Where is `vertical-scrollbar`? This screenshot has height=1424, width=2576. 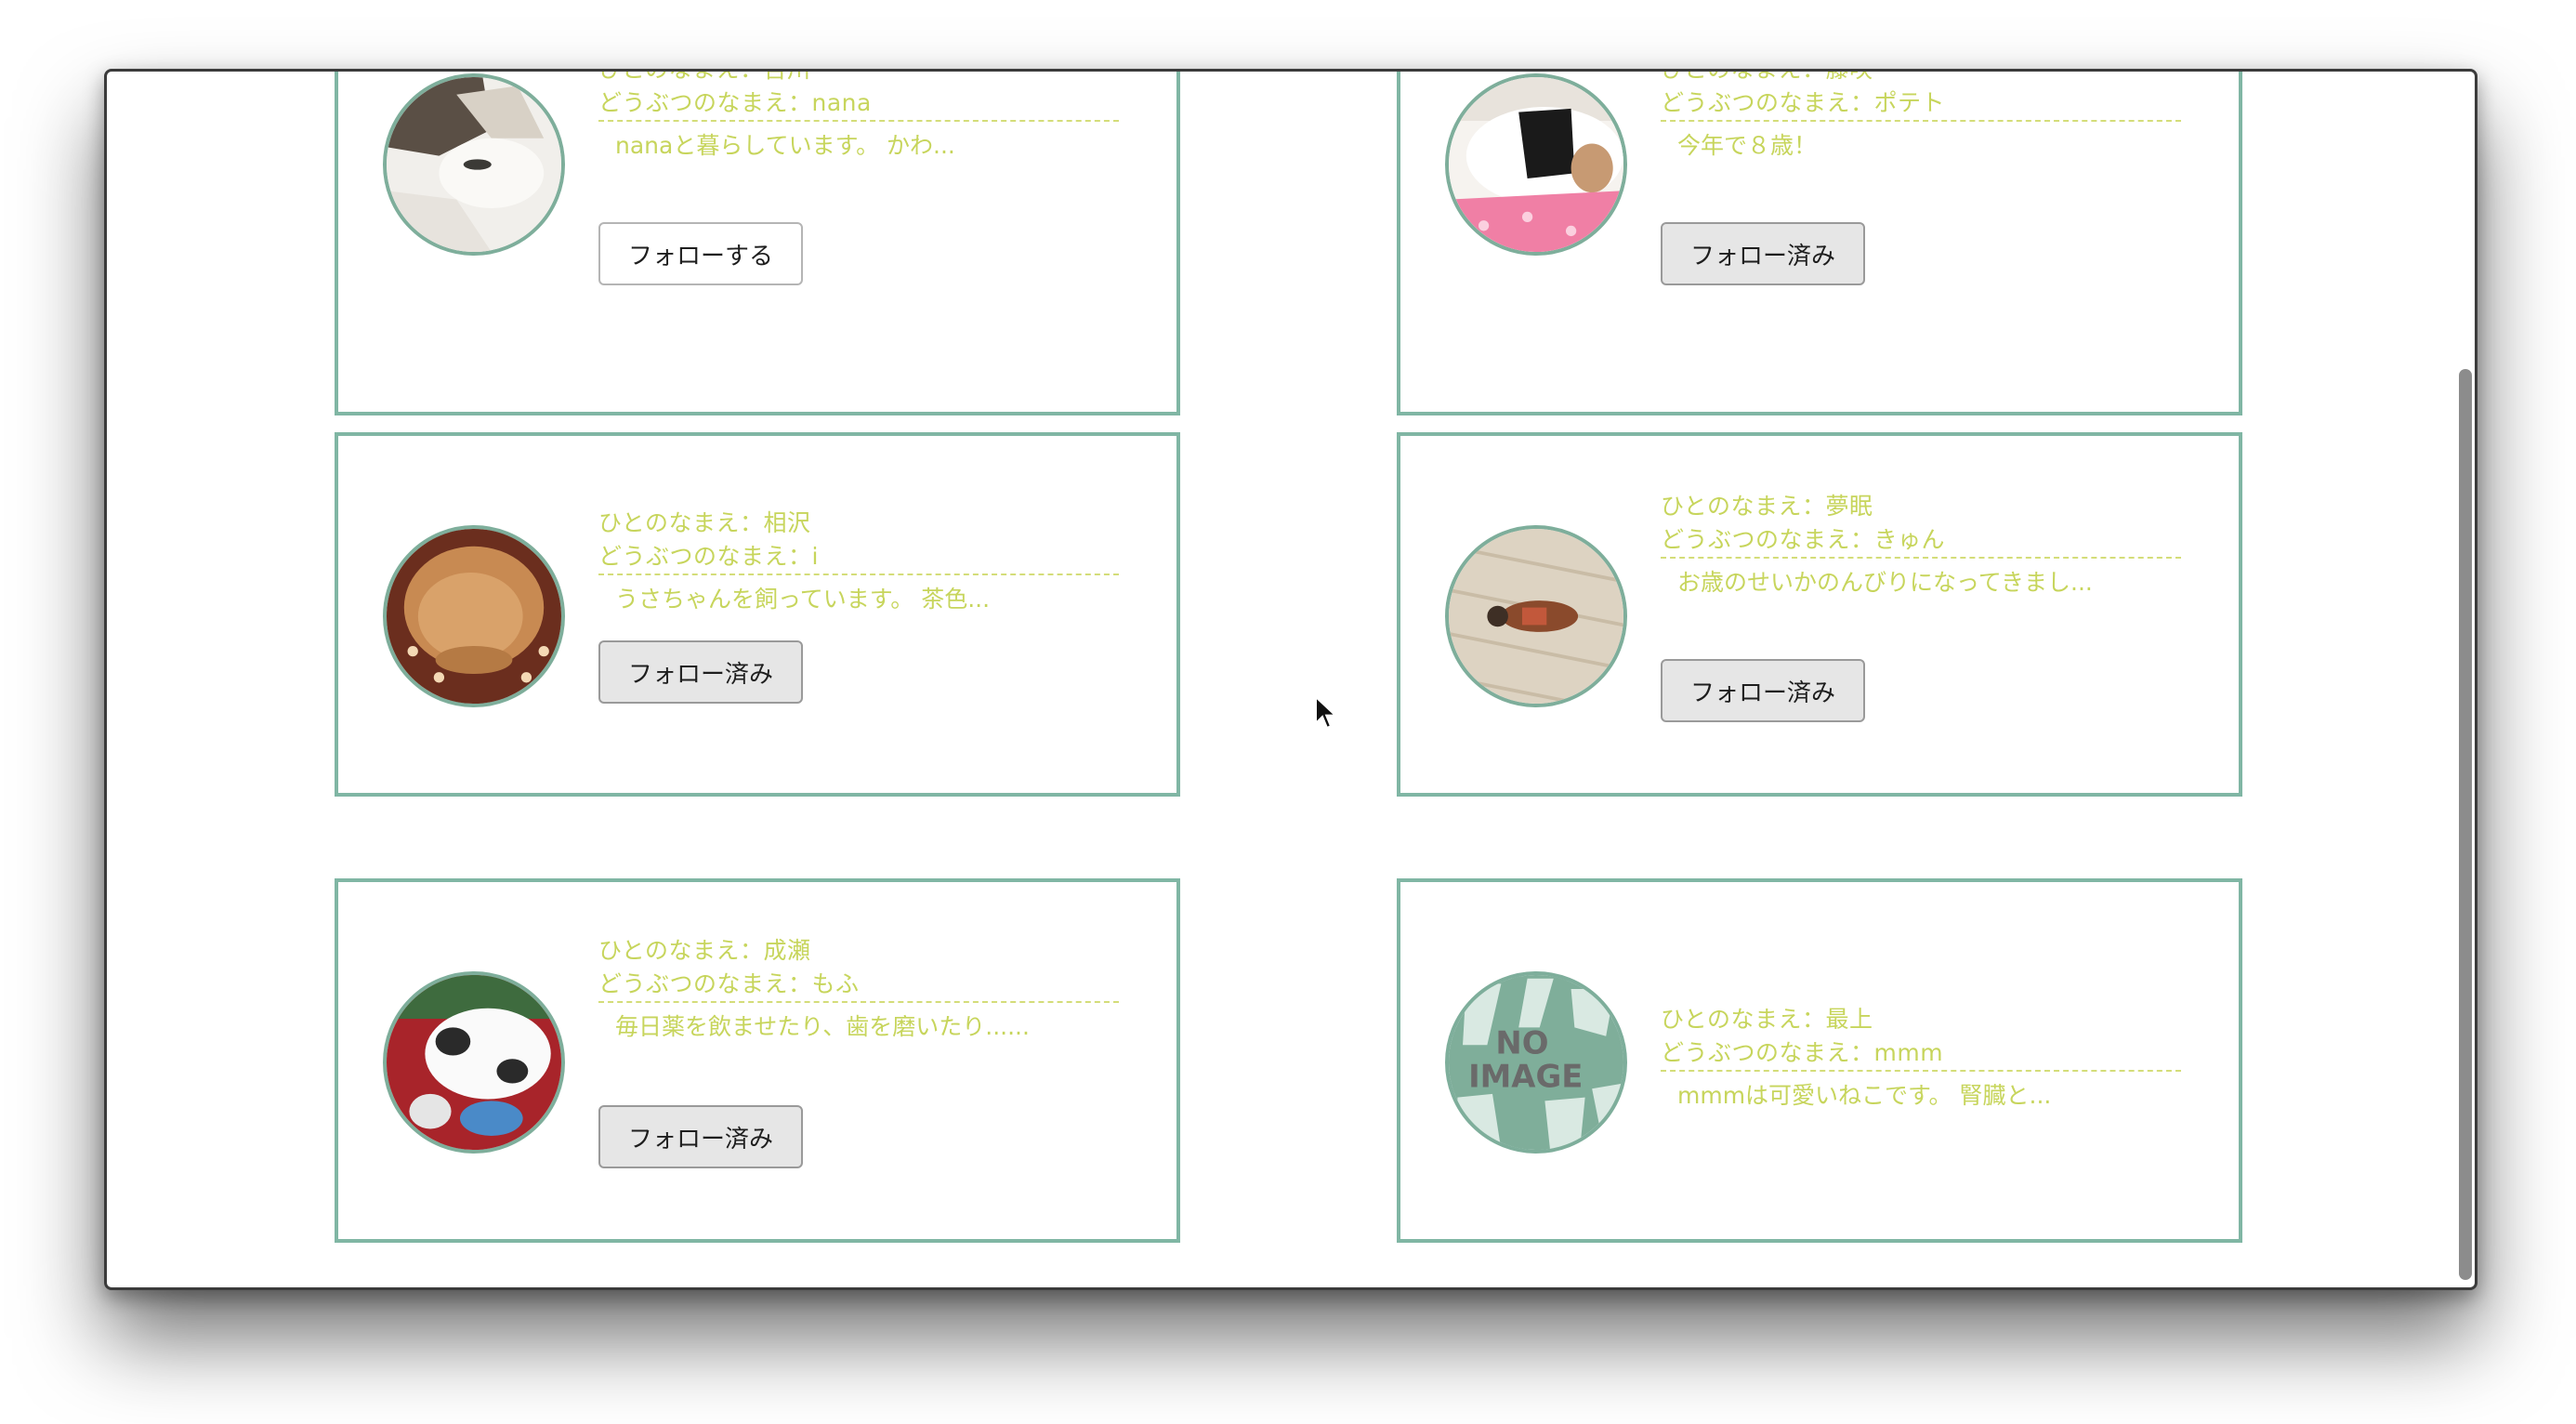 vertical-scrollbar is located at coordinates (2462, 679).